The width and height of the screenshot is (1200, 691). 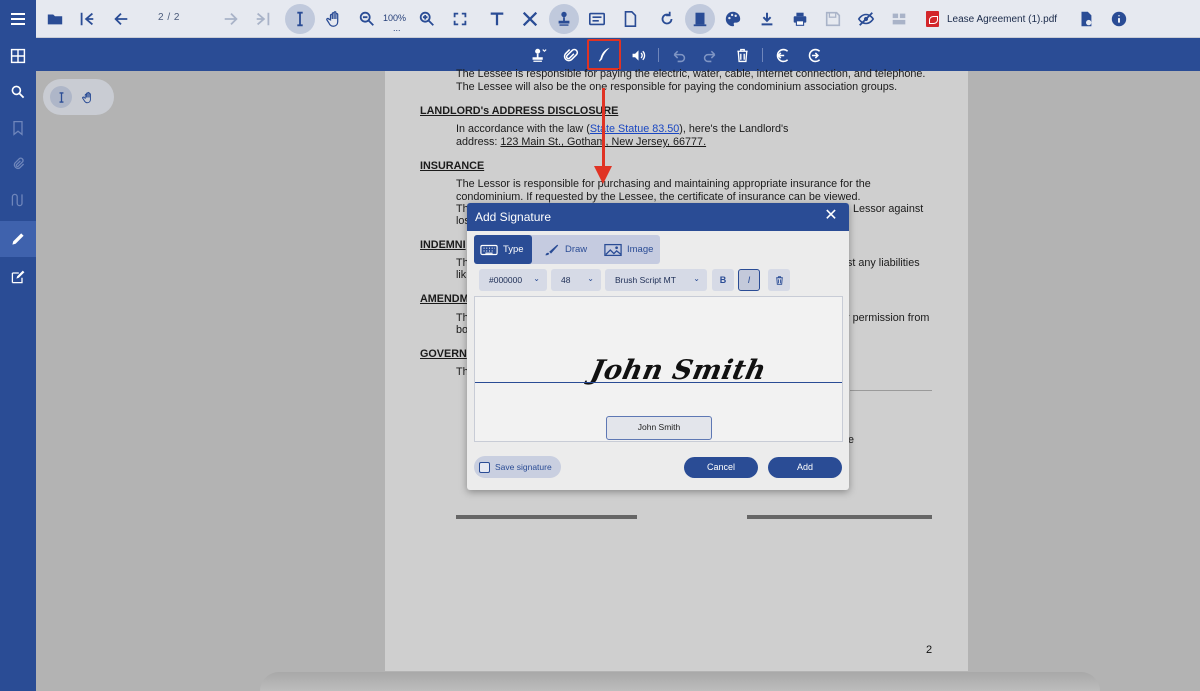 I want to click on previous-annotation-icon, so click(x=782, y=55).